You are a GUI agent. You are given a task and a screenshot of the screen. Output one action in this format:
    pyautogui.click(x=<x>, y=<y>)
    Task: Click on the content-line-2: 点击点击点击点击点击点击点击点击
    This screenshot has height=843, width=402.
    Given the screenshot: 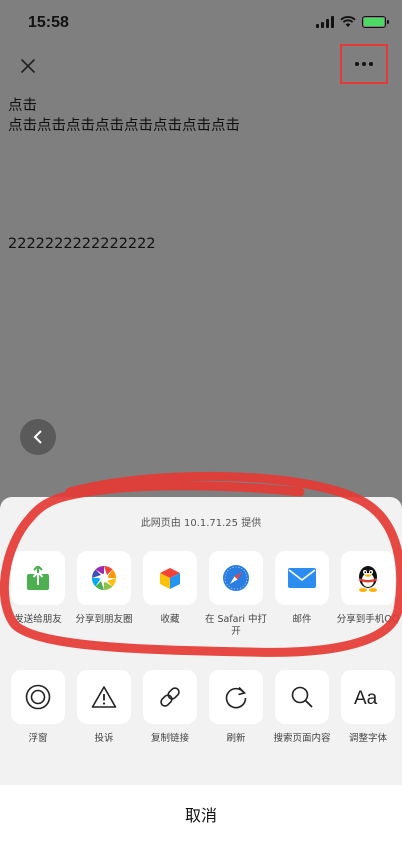 What is the action you would take?
    pyautogui.click(x=124, y=126)
    